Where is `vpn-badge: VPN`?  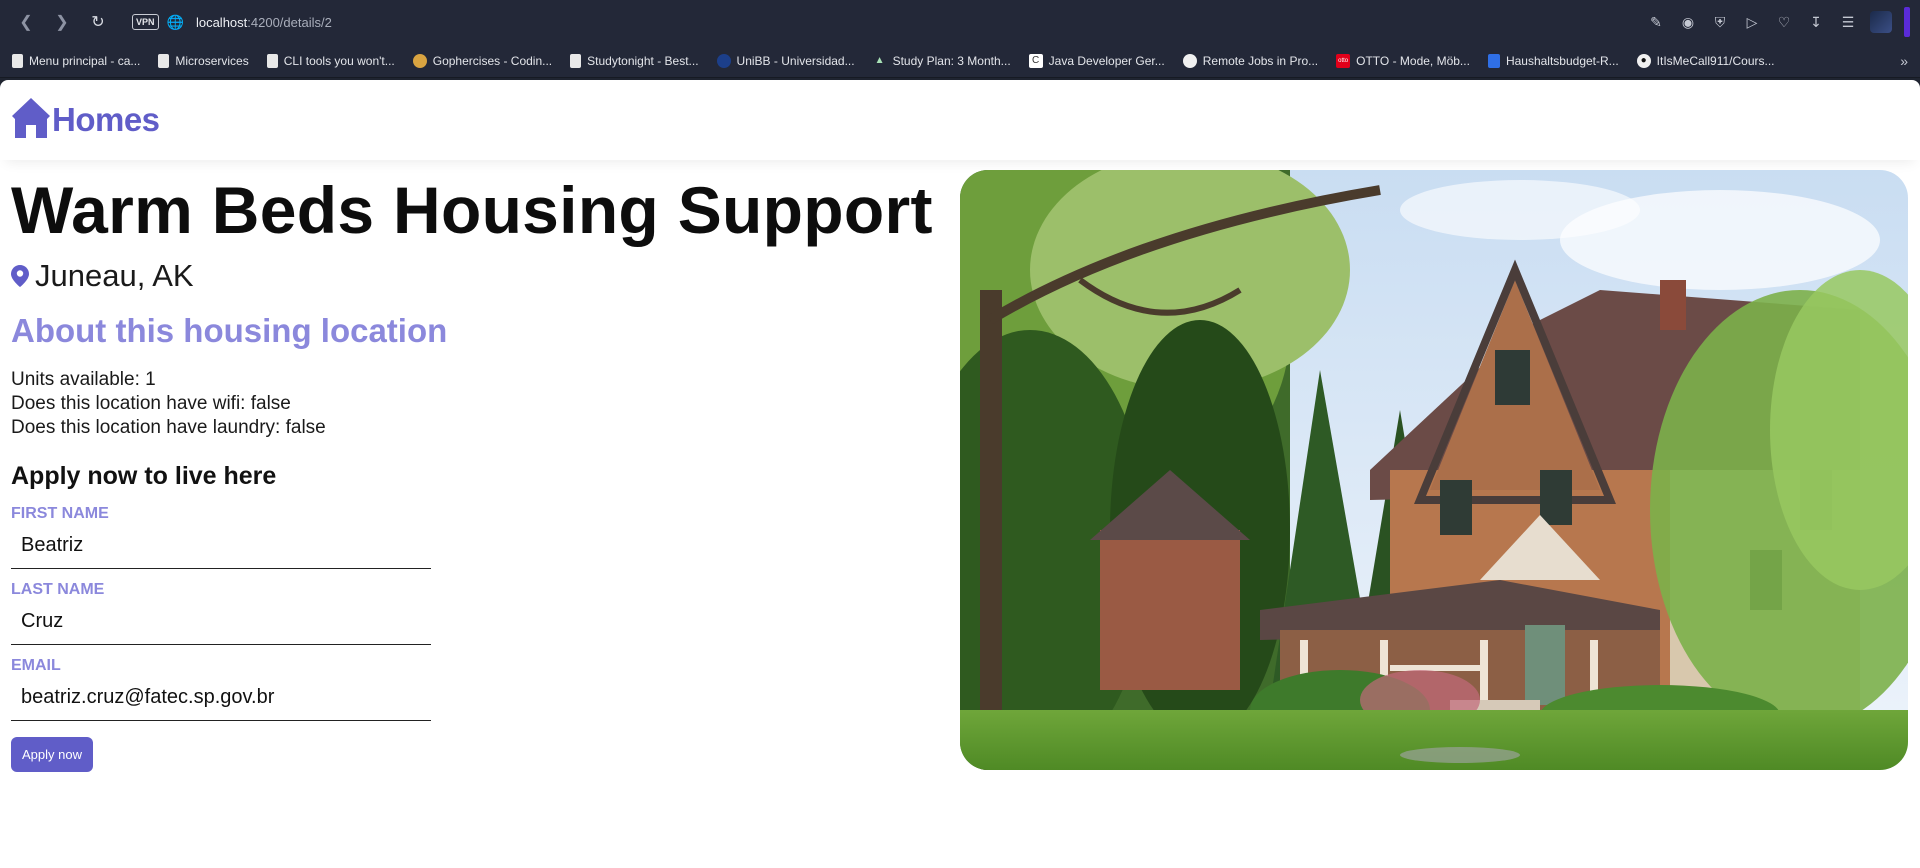
vpn-badge: VPN is located at coordinates (145, 22).